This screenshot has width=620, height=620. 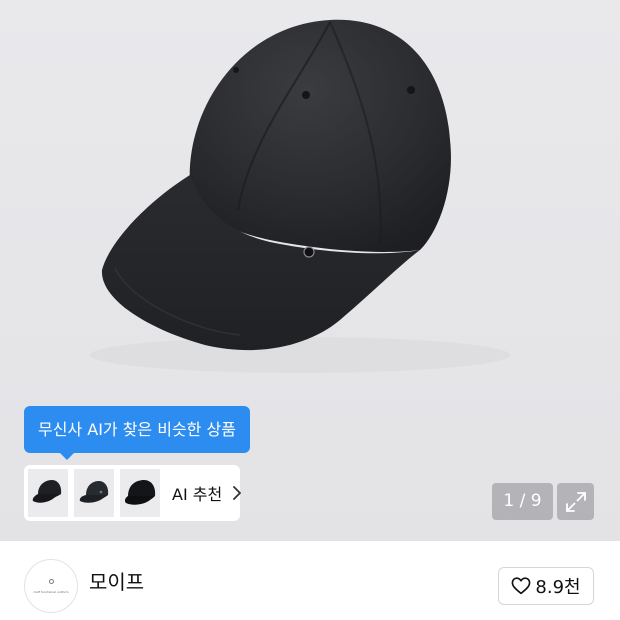 I want to click on logo-mark-icon, so click(x=51, y=581).